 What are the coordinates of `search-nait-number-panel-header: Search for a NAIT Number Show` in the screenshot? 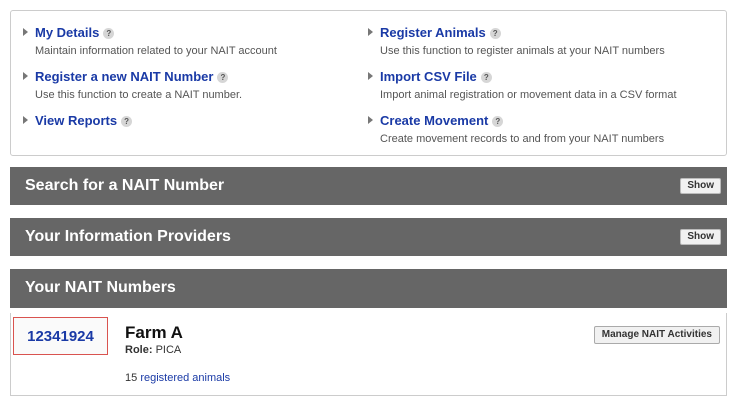 It's located at (368, 186).